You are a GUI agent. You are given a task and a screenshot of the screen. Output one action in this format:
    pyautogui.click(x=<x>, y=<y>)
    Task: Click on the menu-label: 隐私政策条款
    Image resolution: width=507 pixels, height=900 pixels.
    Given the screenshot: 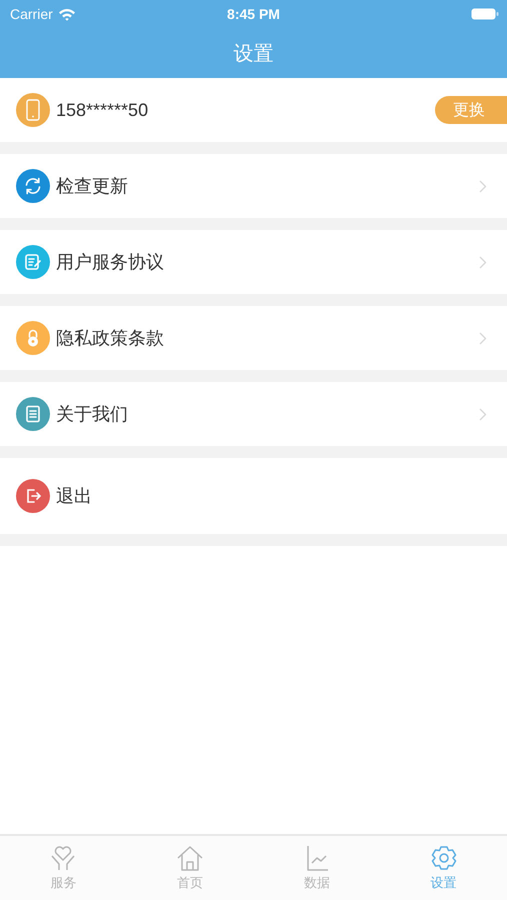 What is the action you would take?
    pyautogui.click(x=110, y=338)
    